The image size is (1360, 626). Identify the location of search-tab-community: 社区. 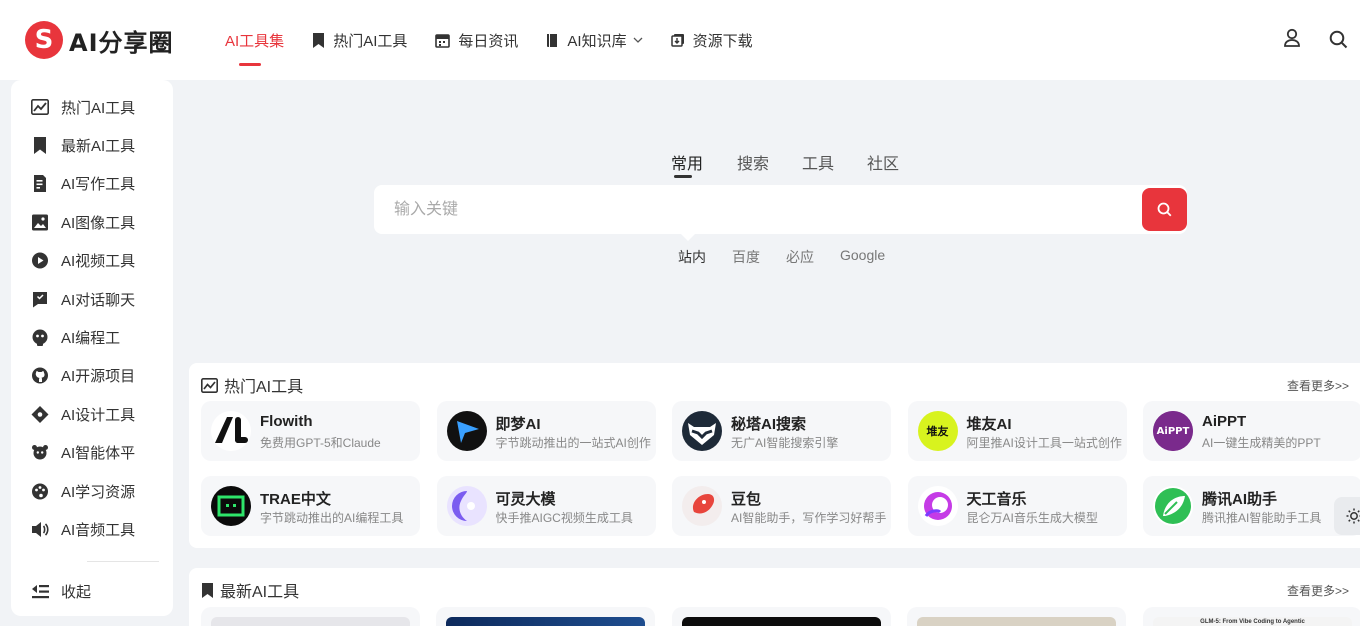
(883, 162).